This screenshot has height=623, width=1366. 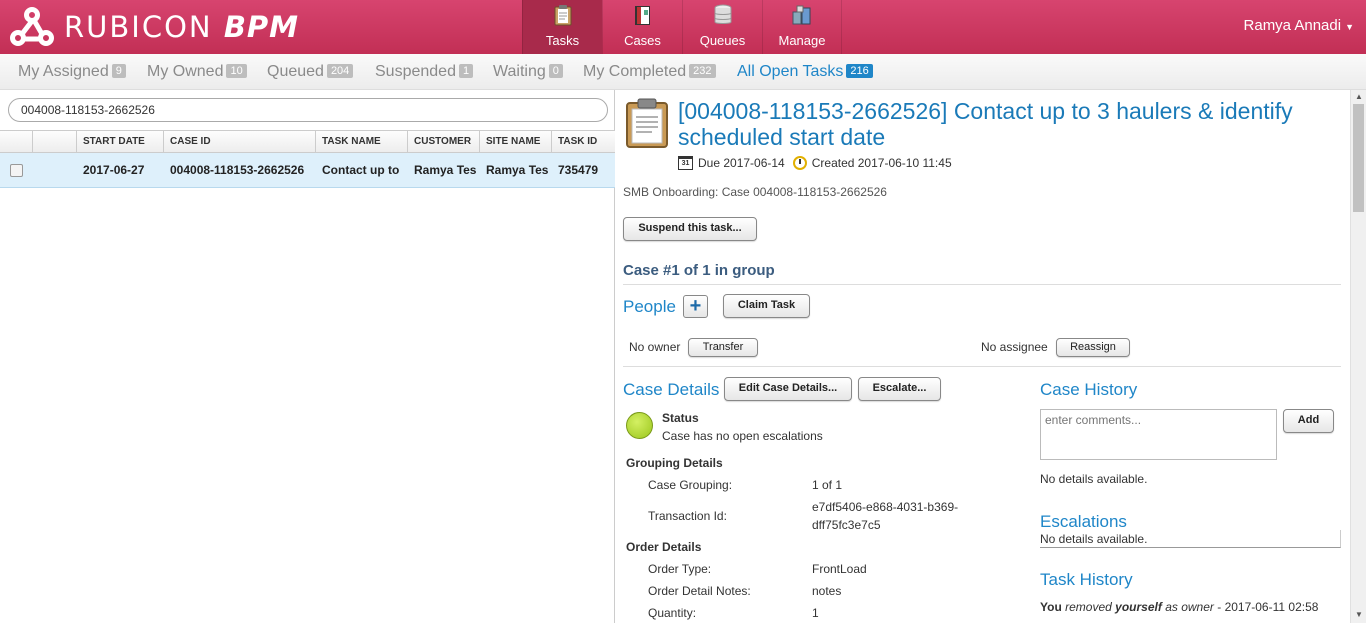 I want to click on column-header-site-name: SITE NAME, so click(x=516, y=141).